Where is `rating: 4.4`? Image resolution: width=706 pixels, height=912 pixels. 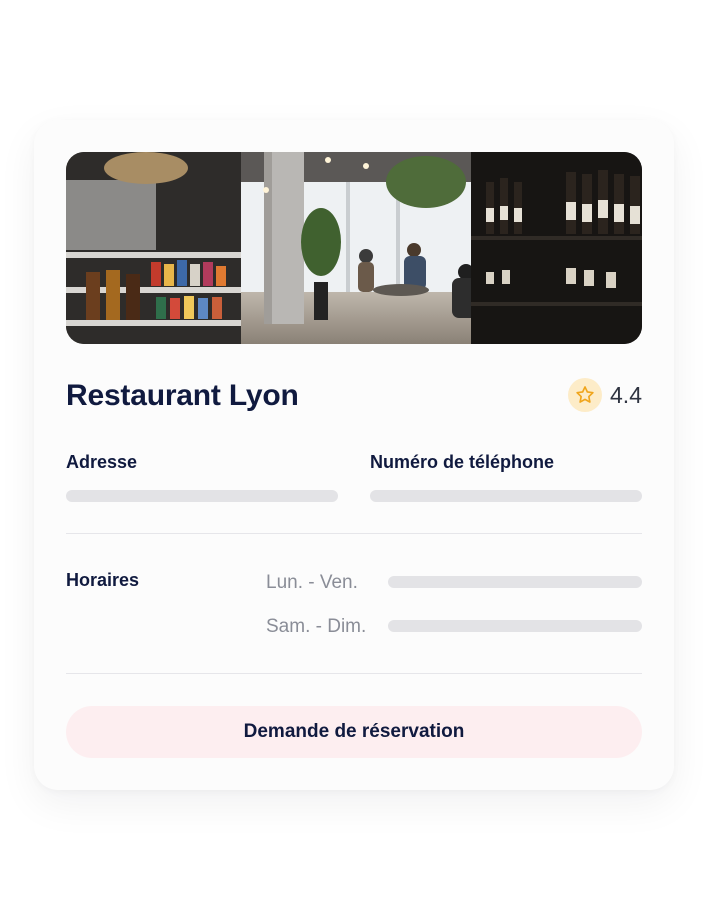
rating: 4.4 is located at coordinates (605, 395).